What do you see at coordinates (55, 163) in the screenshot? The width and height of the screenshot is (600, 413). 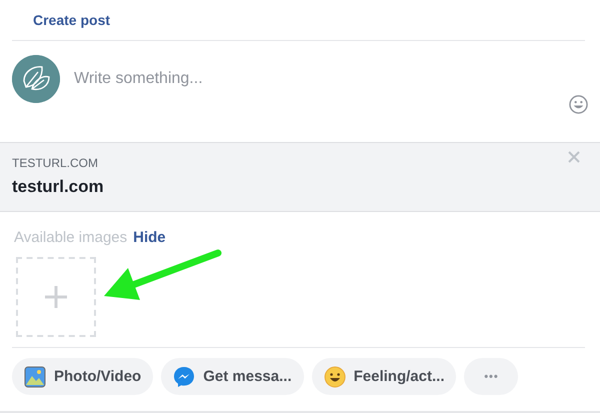 I see `link-domain: TESTURL.COM` at bounding box center [55, 163].